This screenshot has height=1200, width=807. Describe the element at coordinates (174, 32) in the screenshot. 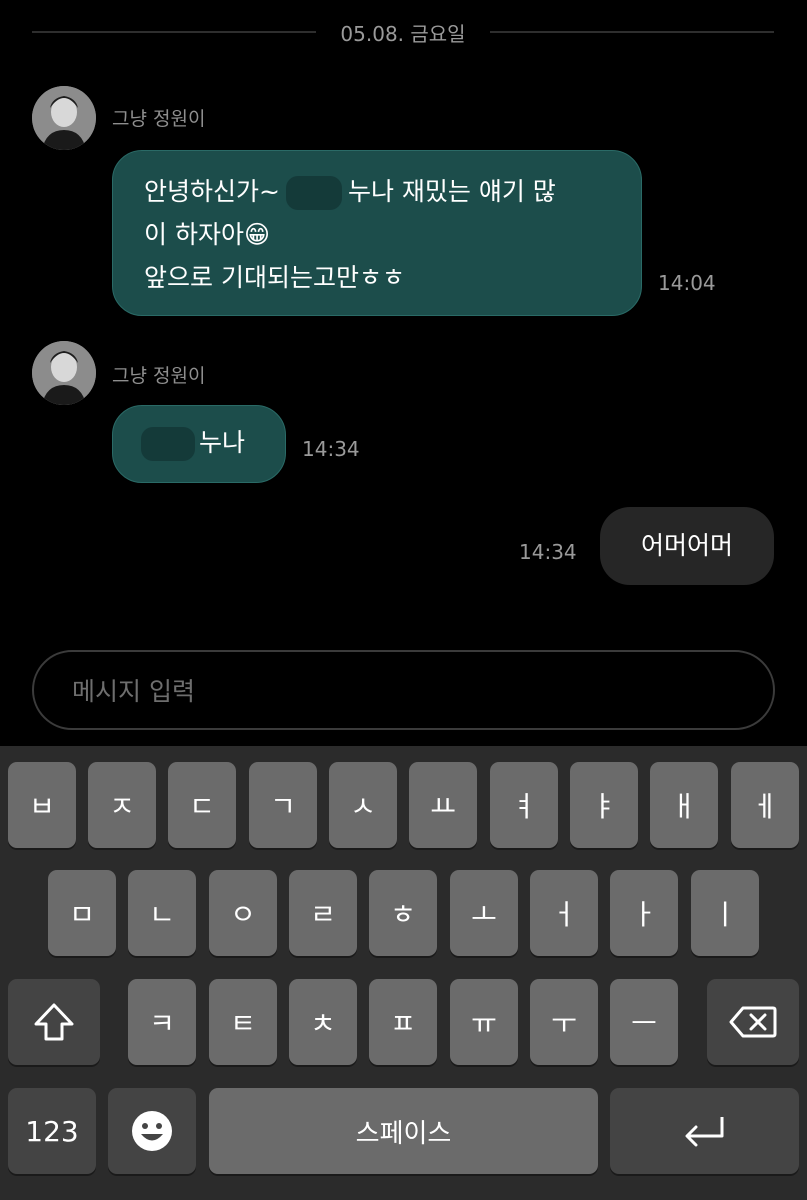

I see `divider-line-left` at that location.